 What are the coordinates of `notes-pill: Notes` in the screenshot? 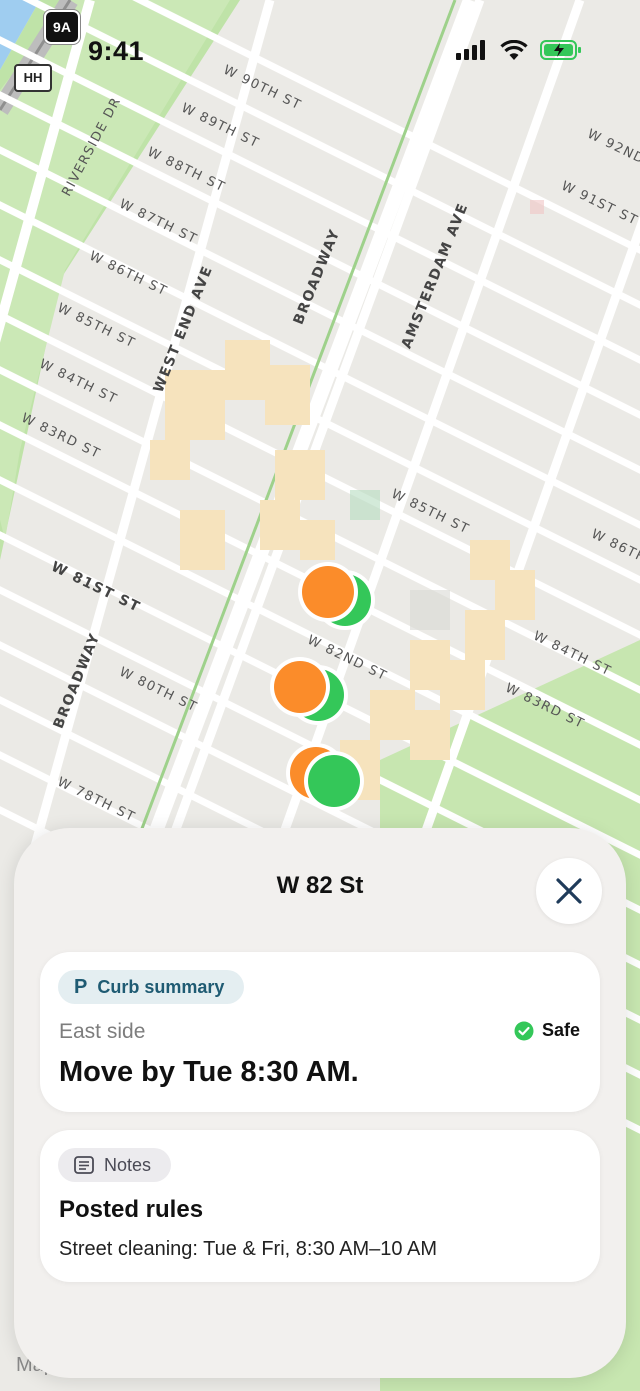 It's located at (115, 1165).